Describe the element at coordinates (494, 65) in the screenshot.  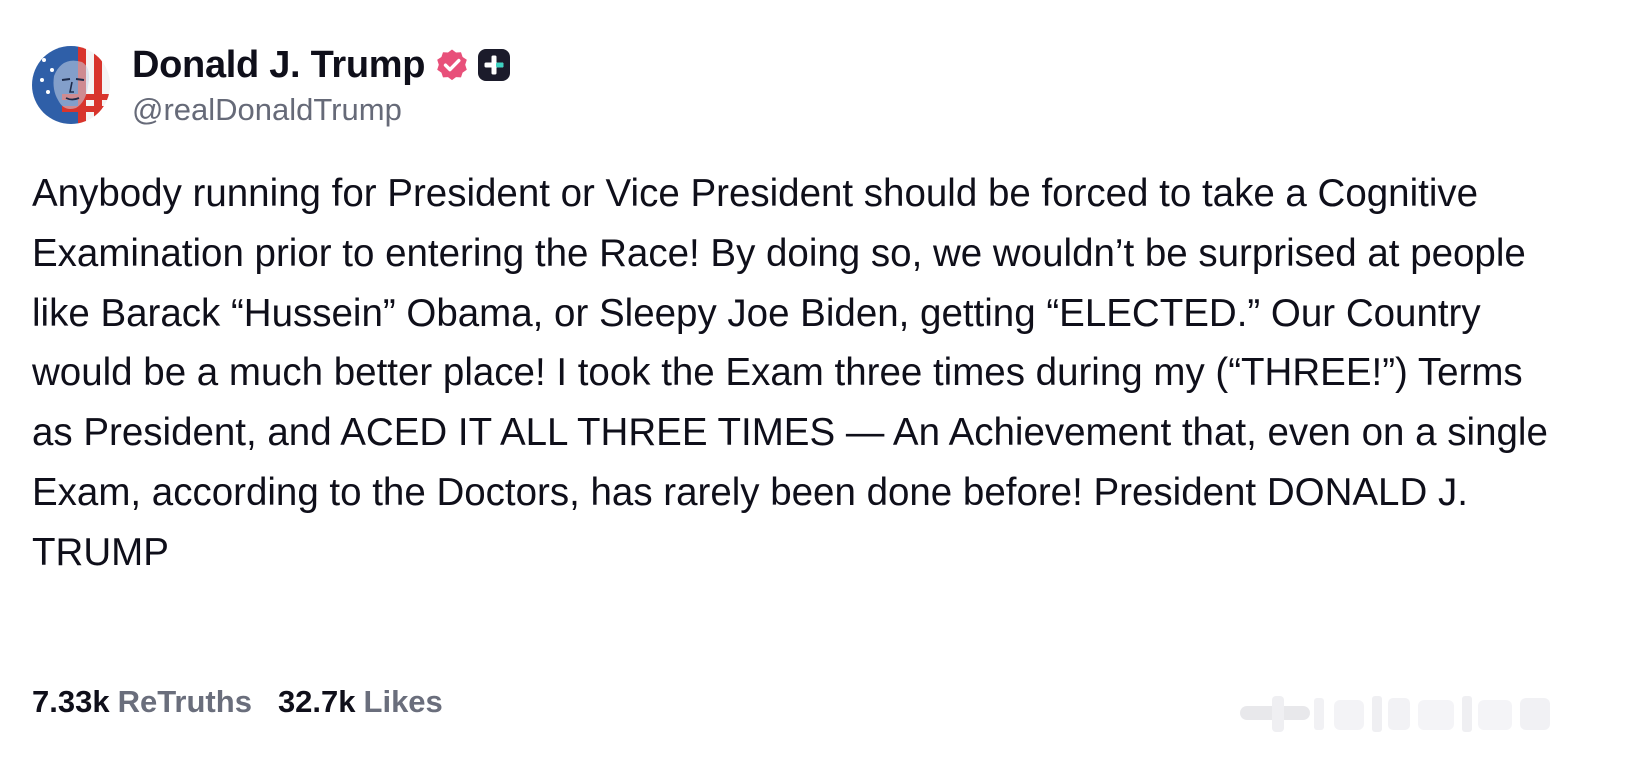
I see `plus-badge-icon` at that location.